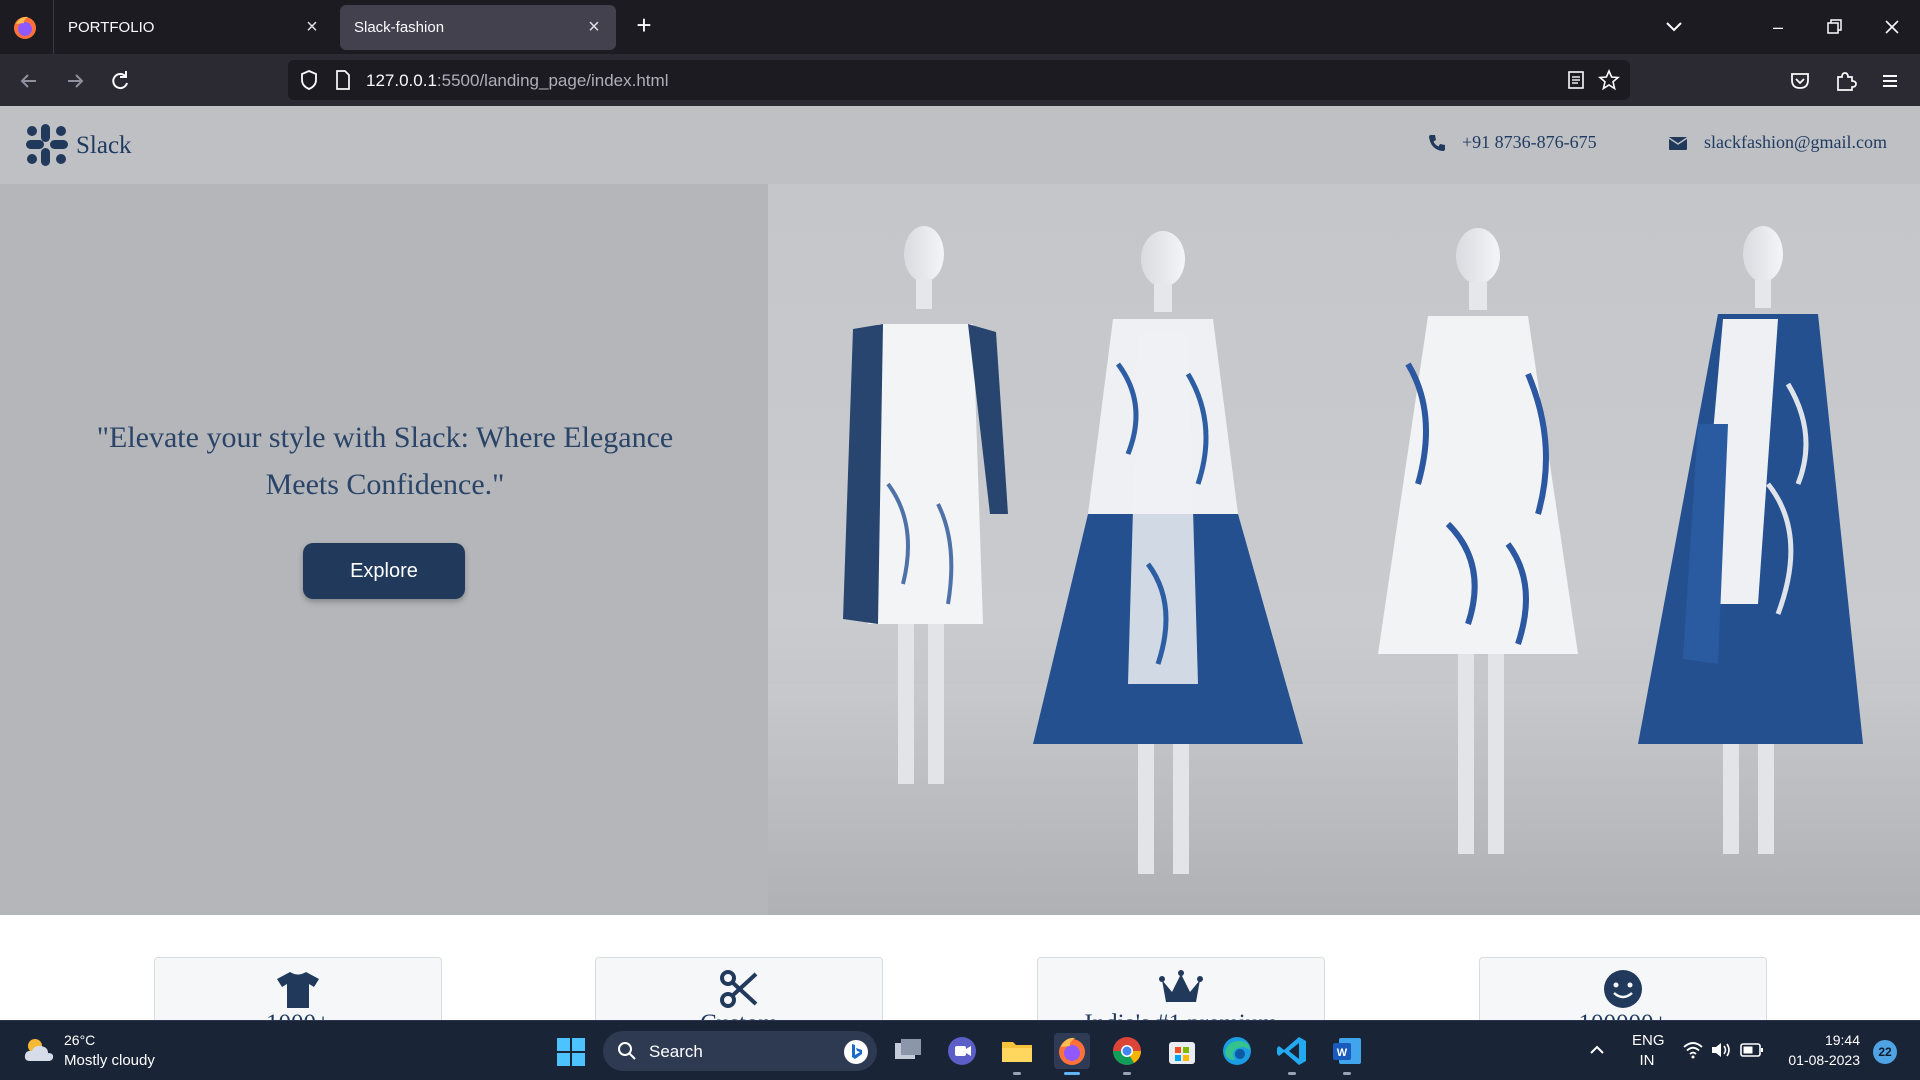 The image size is (1920, 1080). I want to click on contact-email: slackfashion@gmail.com, so click(1795, 142).